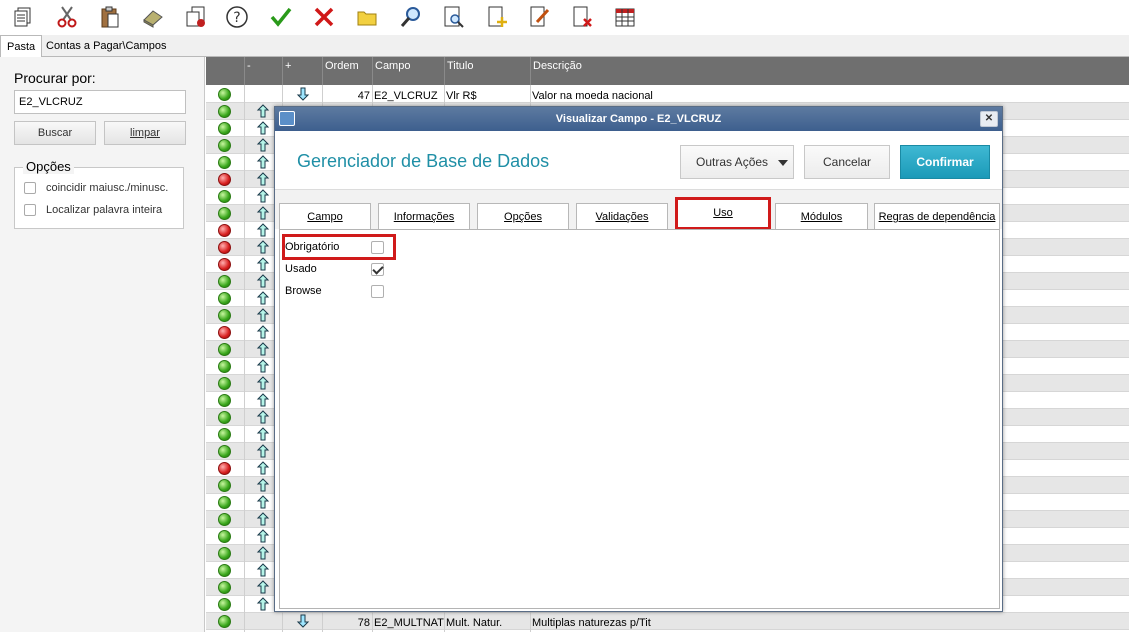 Image resolution: width=1129 pixels, height=632 pixels. What do you see at coordinates (539, 17) in the screenshot?
I see `edit-doc-icon` at bounding box center [539, 17].